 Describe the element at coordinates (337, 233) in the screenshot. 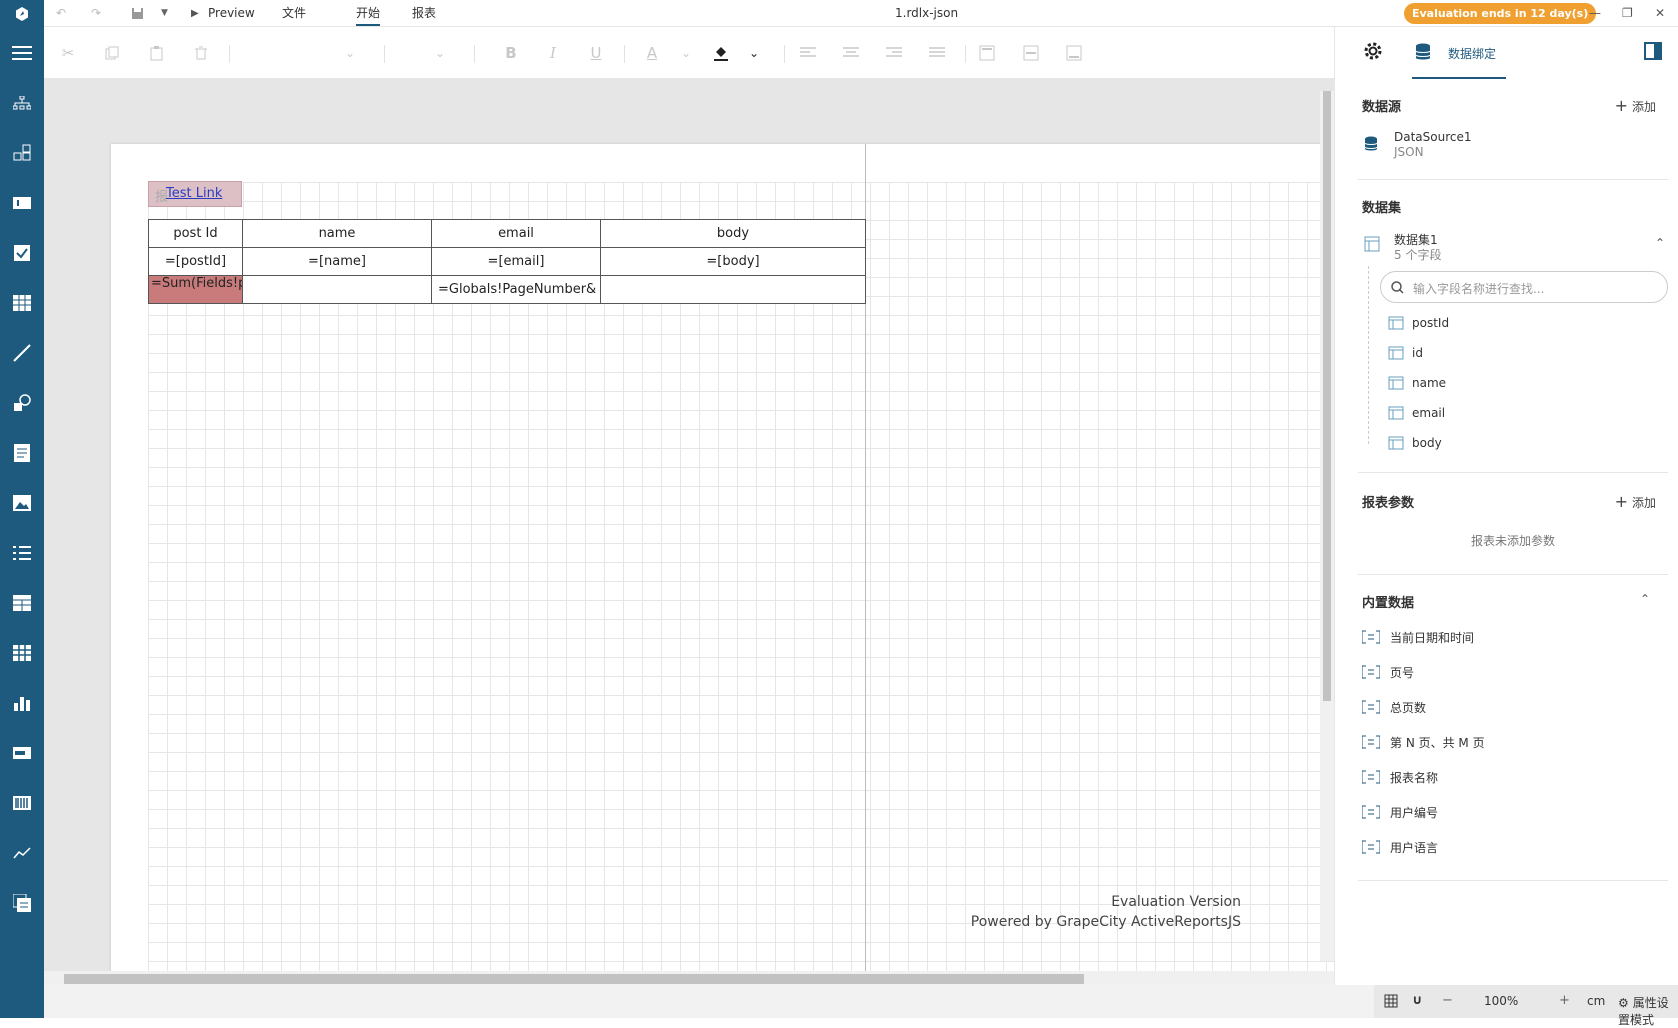

I see `header-cell-name: name` at that location.